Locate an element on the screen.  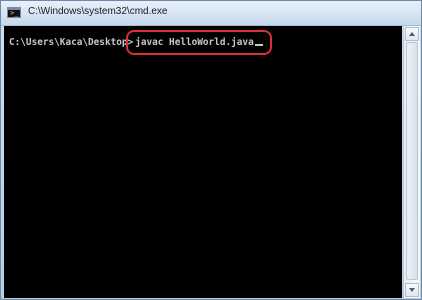
scroll-down-arrow-icon is located at coordinates (412, 290).